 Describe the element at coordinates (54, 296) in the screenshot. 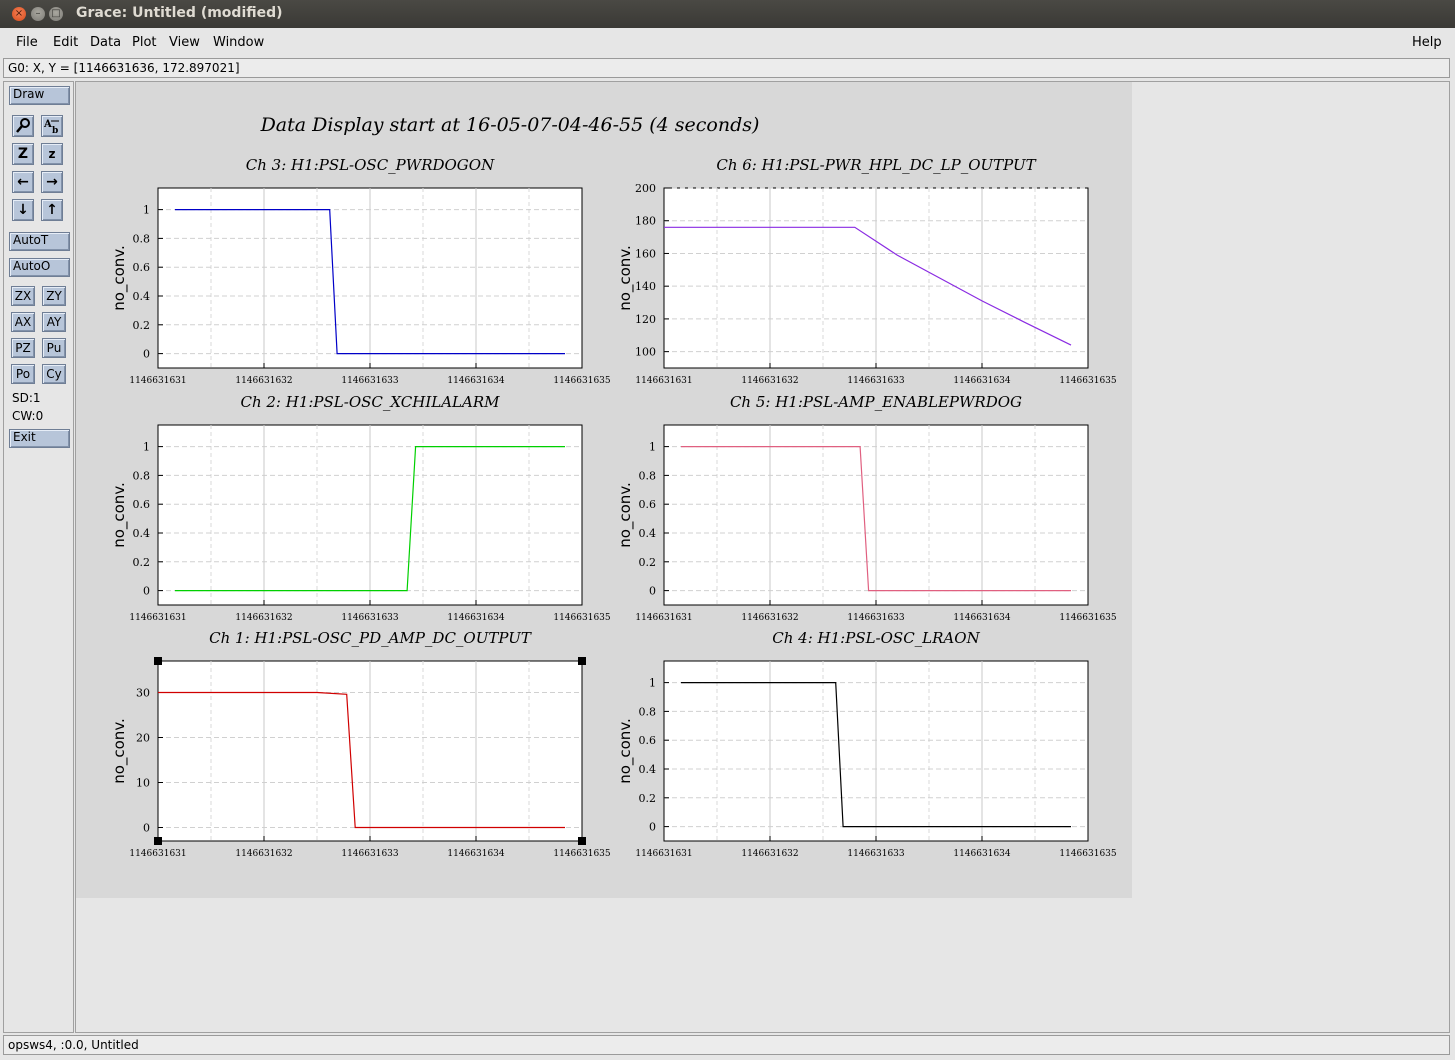

I see `zy-button: ZY` at that location.